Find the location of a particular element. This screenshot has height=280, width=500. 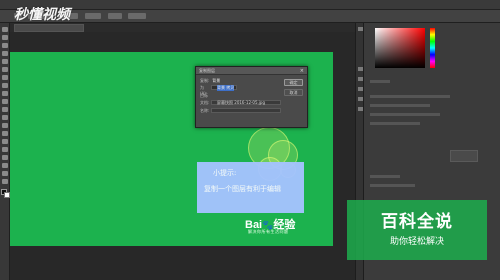

name-input is located at coordinates (246, 110).